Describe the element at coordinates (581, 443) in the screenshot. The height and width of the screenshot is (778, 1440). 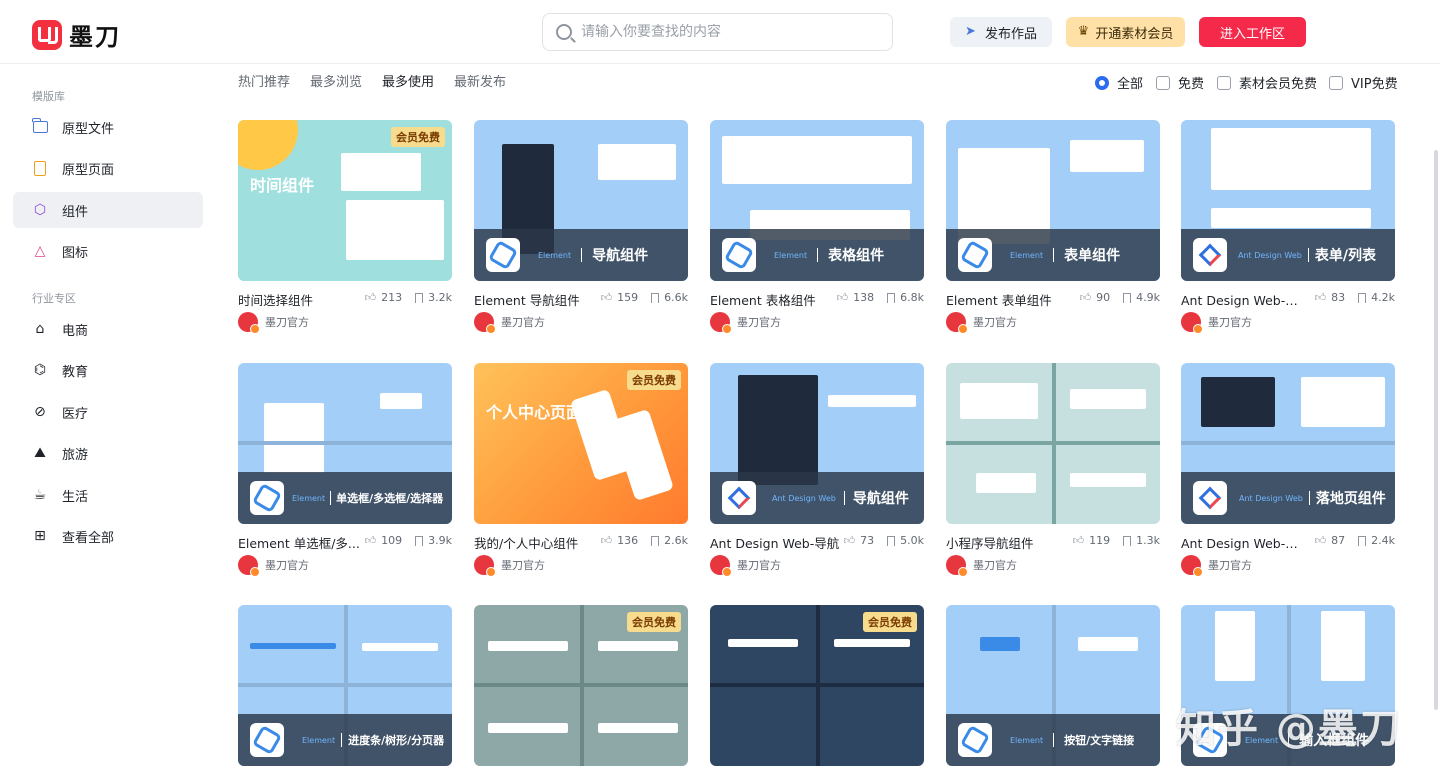
I see `card-thumbnail: 个人中心页面 会员免费` at that location.